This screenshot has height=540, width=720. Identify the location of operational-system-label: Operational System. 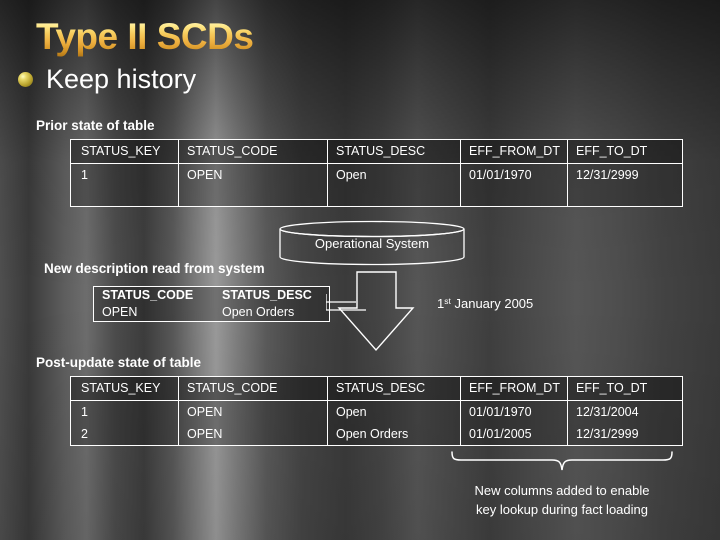
(372, 243).